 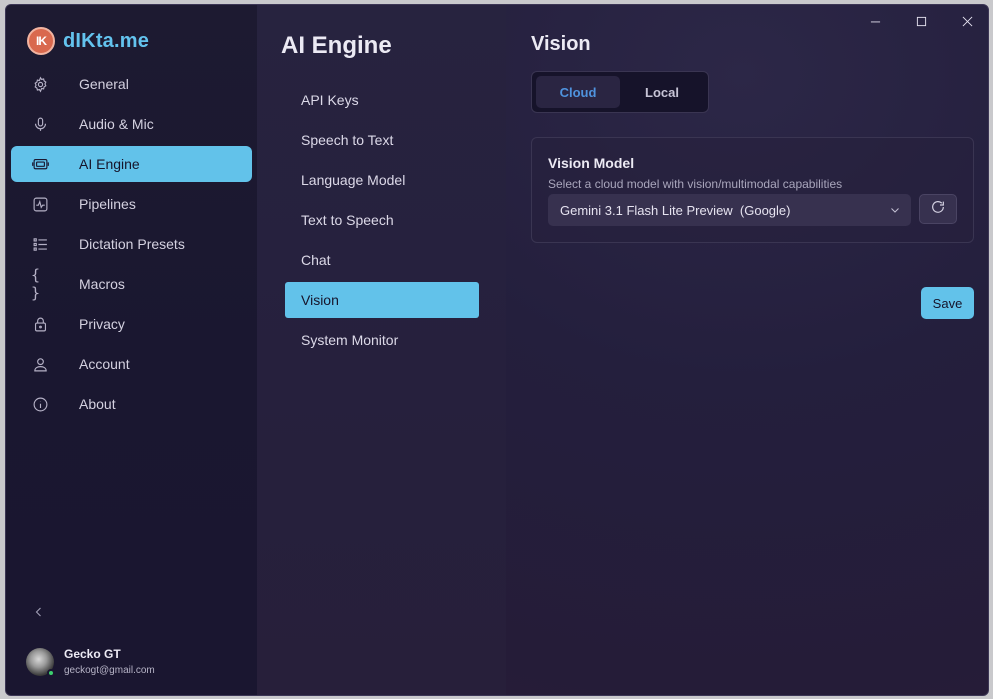 What do you see at coordinates (895, 210) in the screenshot?
I see `chevron-down-icon` at bounding box center [895, 210].